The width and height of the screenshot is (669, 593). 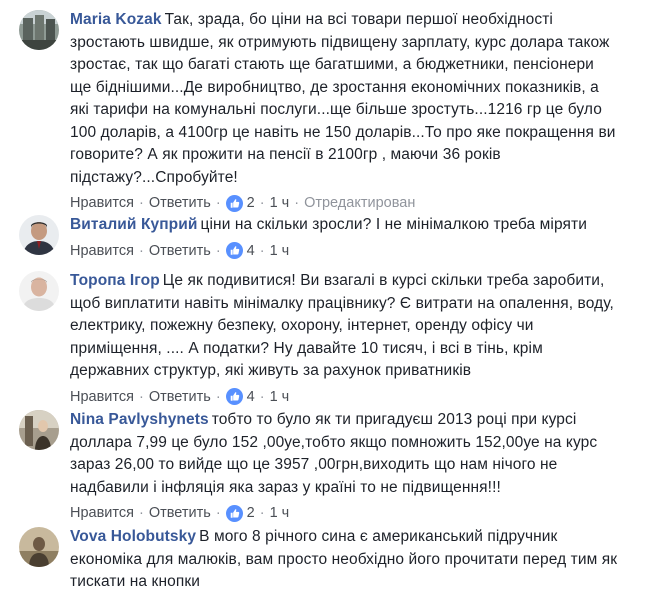 What do you see at coordinates (360, 513) in the screenshot?
I see `comment-actions: Нравится · Ответить · 2 · 1 ч` at bounding box center [360, 513].